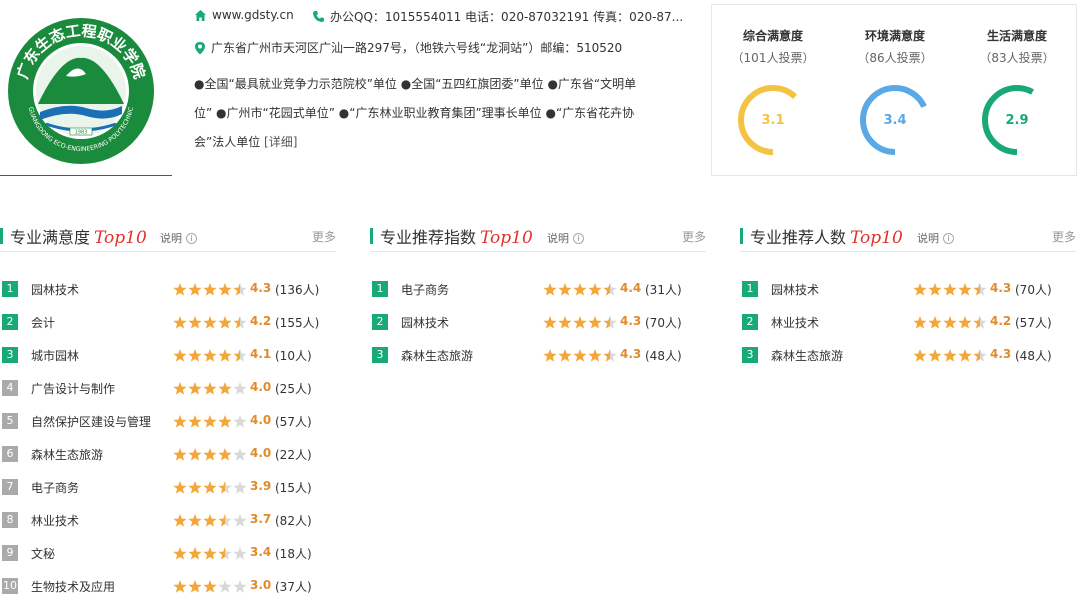  I want to click on ranking-row: 1 电子商务 4.4 (31人), so click(538, 290).